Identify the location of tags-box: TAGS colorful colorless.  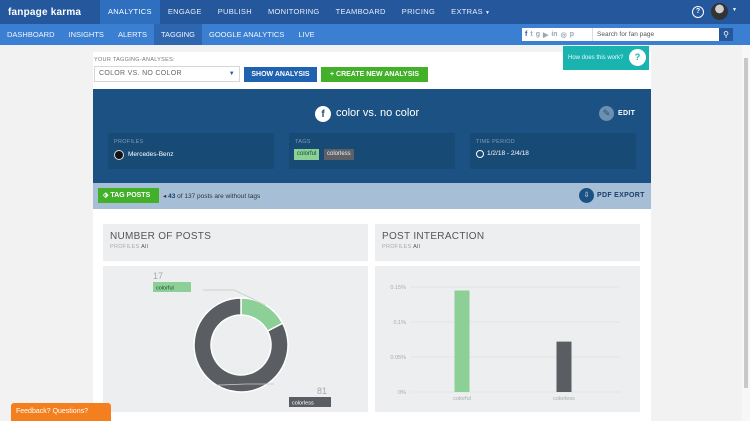
(372, 151).